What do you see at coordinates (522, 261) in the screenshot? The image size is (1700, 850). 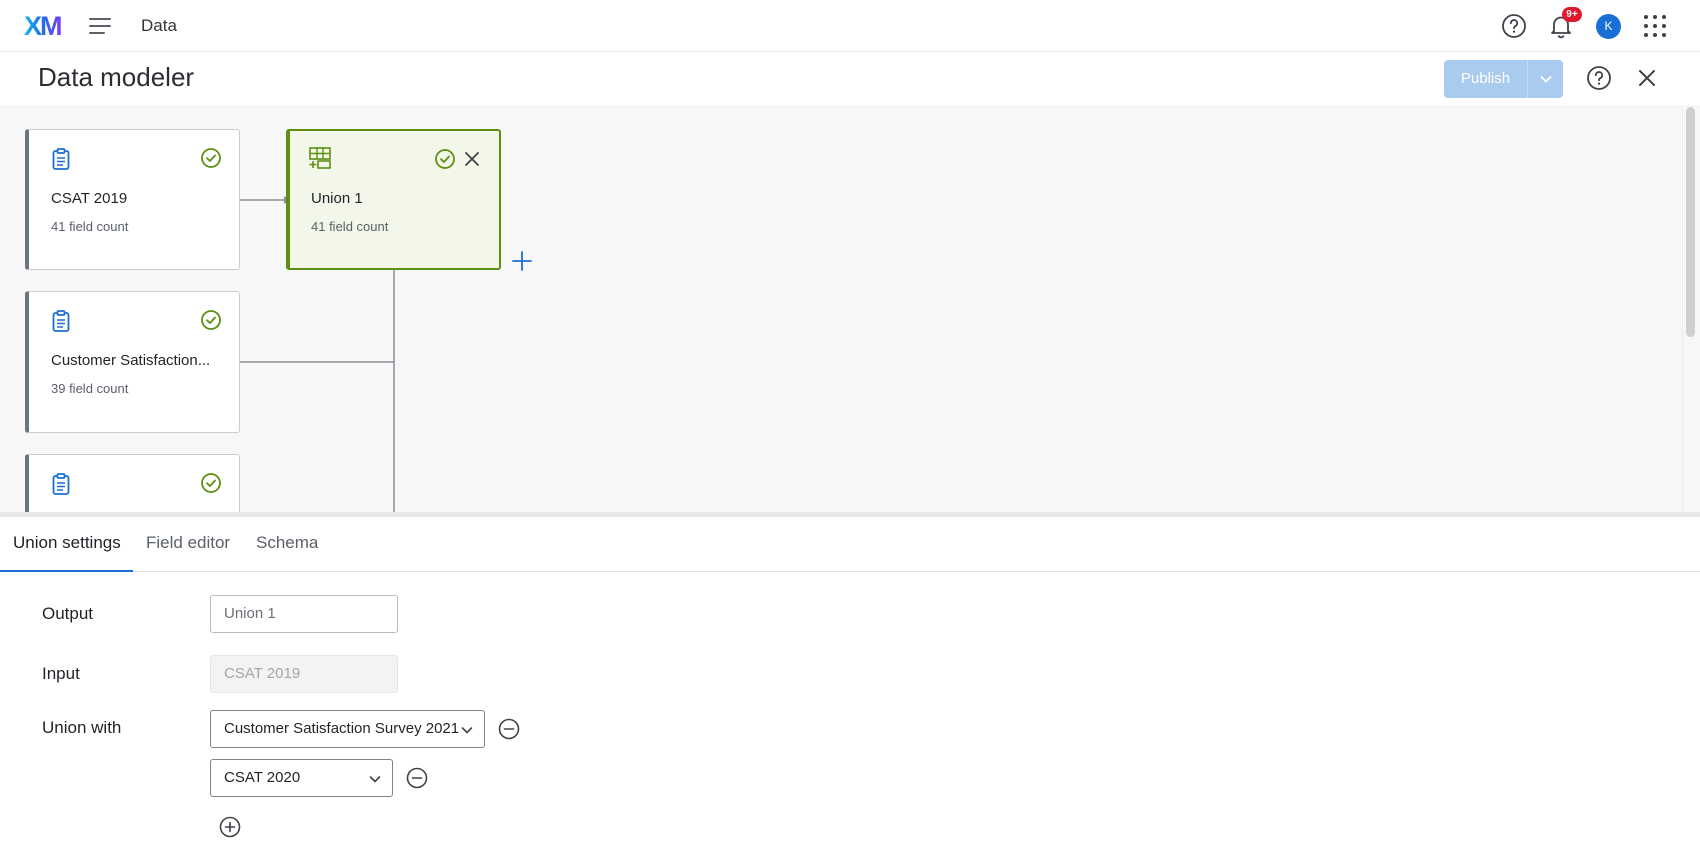 I see `add-step-plus-icon` at bounding box center [522, 261].